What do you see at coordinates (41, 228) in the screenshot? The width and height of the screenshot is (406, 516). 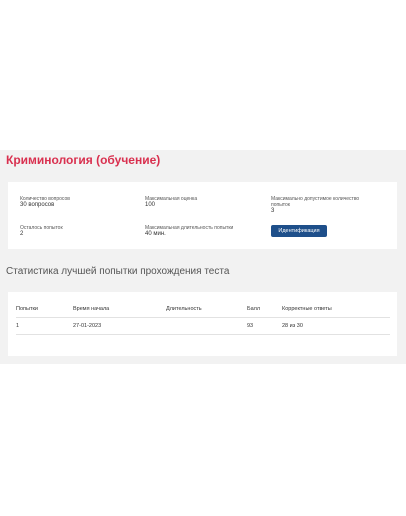 I see `attempts-left-label: Осталось попыток` at bounding box center [41, 228].